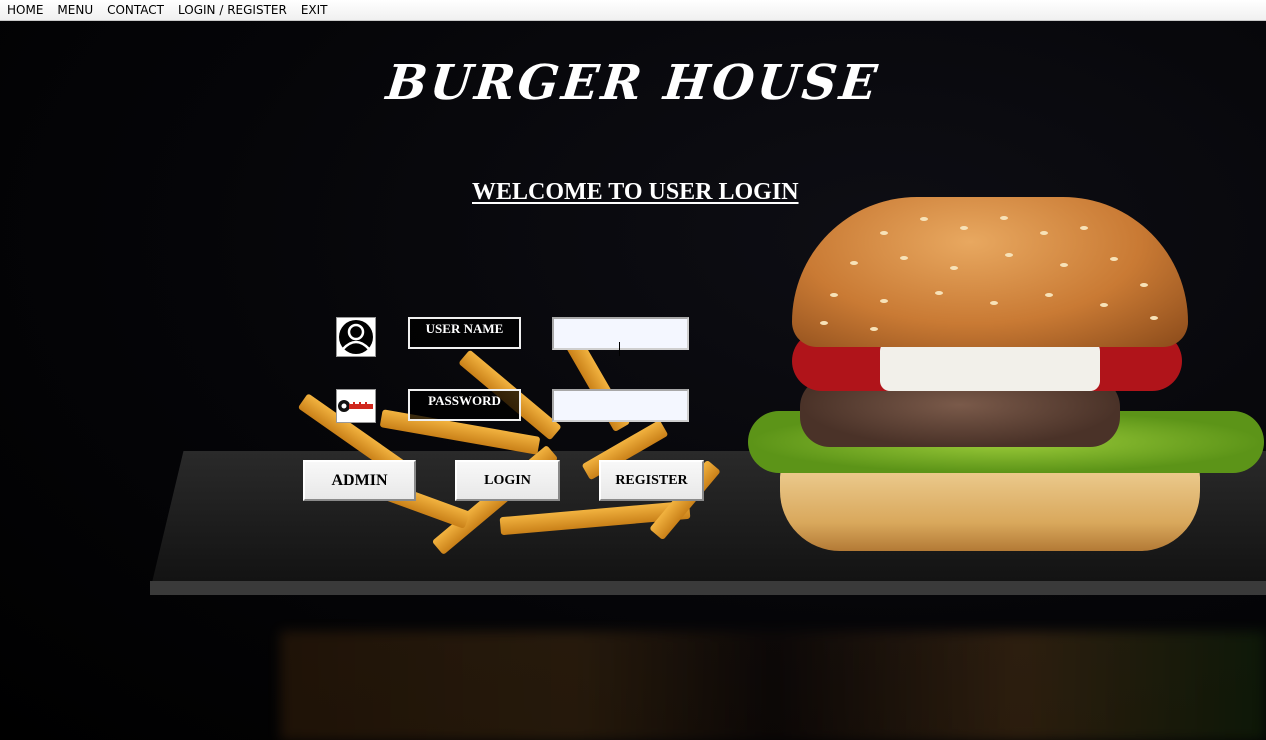 Image resolution: width=1266 pixels, height=740 pixels. Describe the element at coordinates (75, 10) in the screenshot. I see `menu-item-menu: MENU` at that location.